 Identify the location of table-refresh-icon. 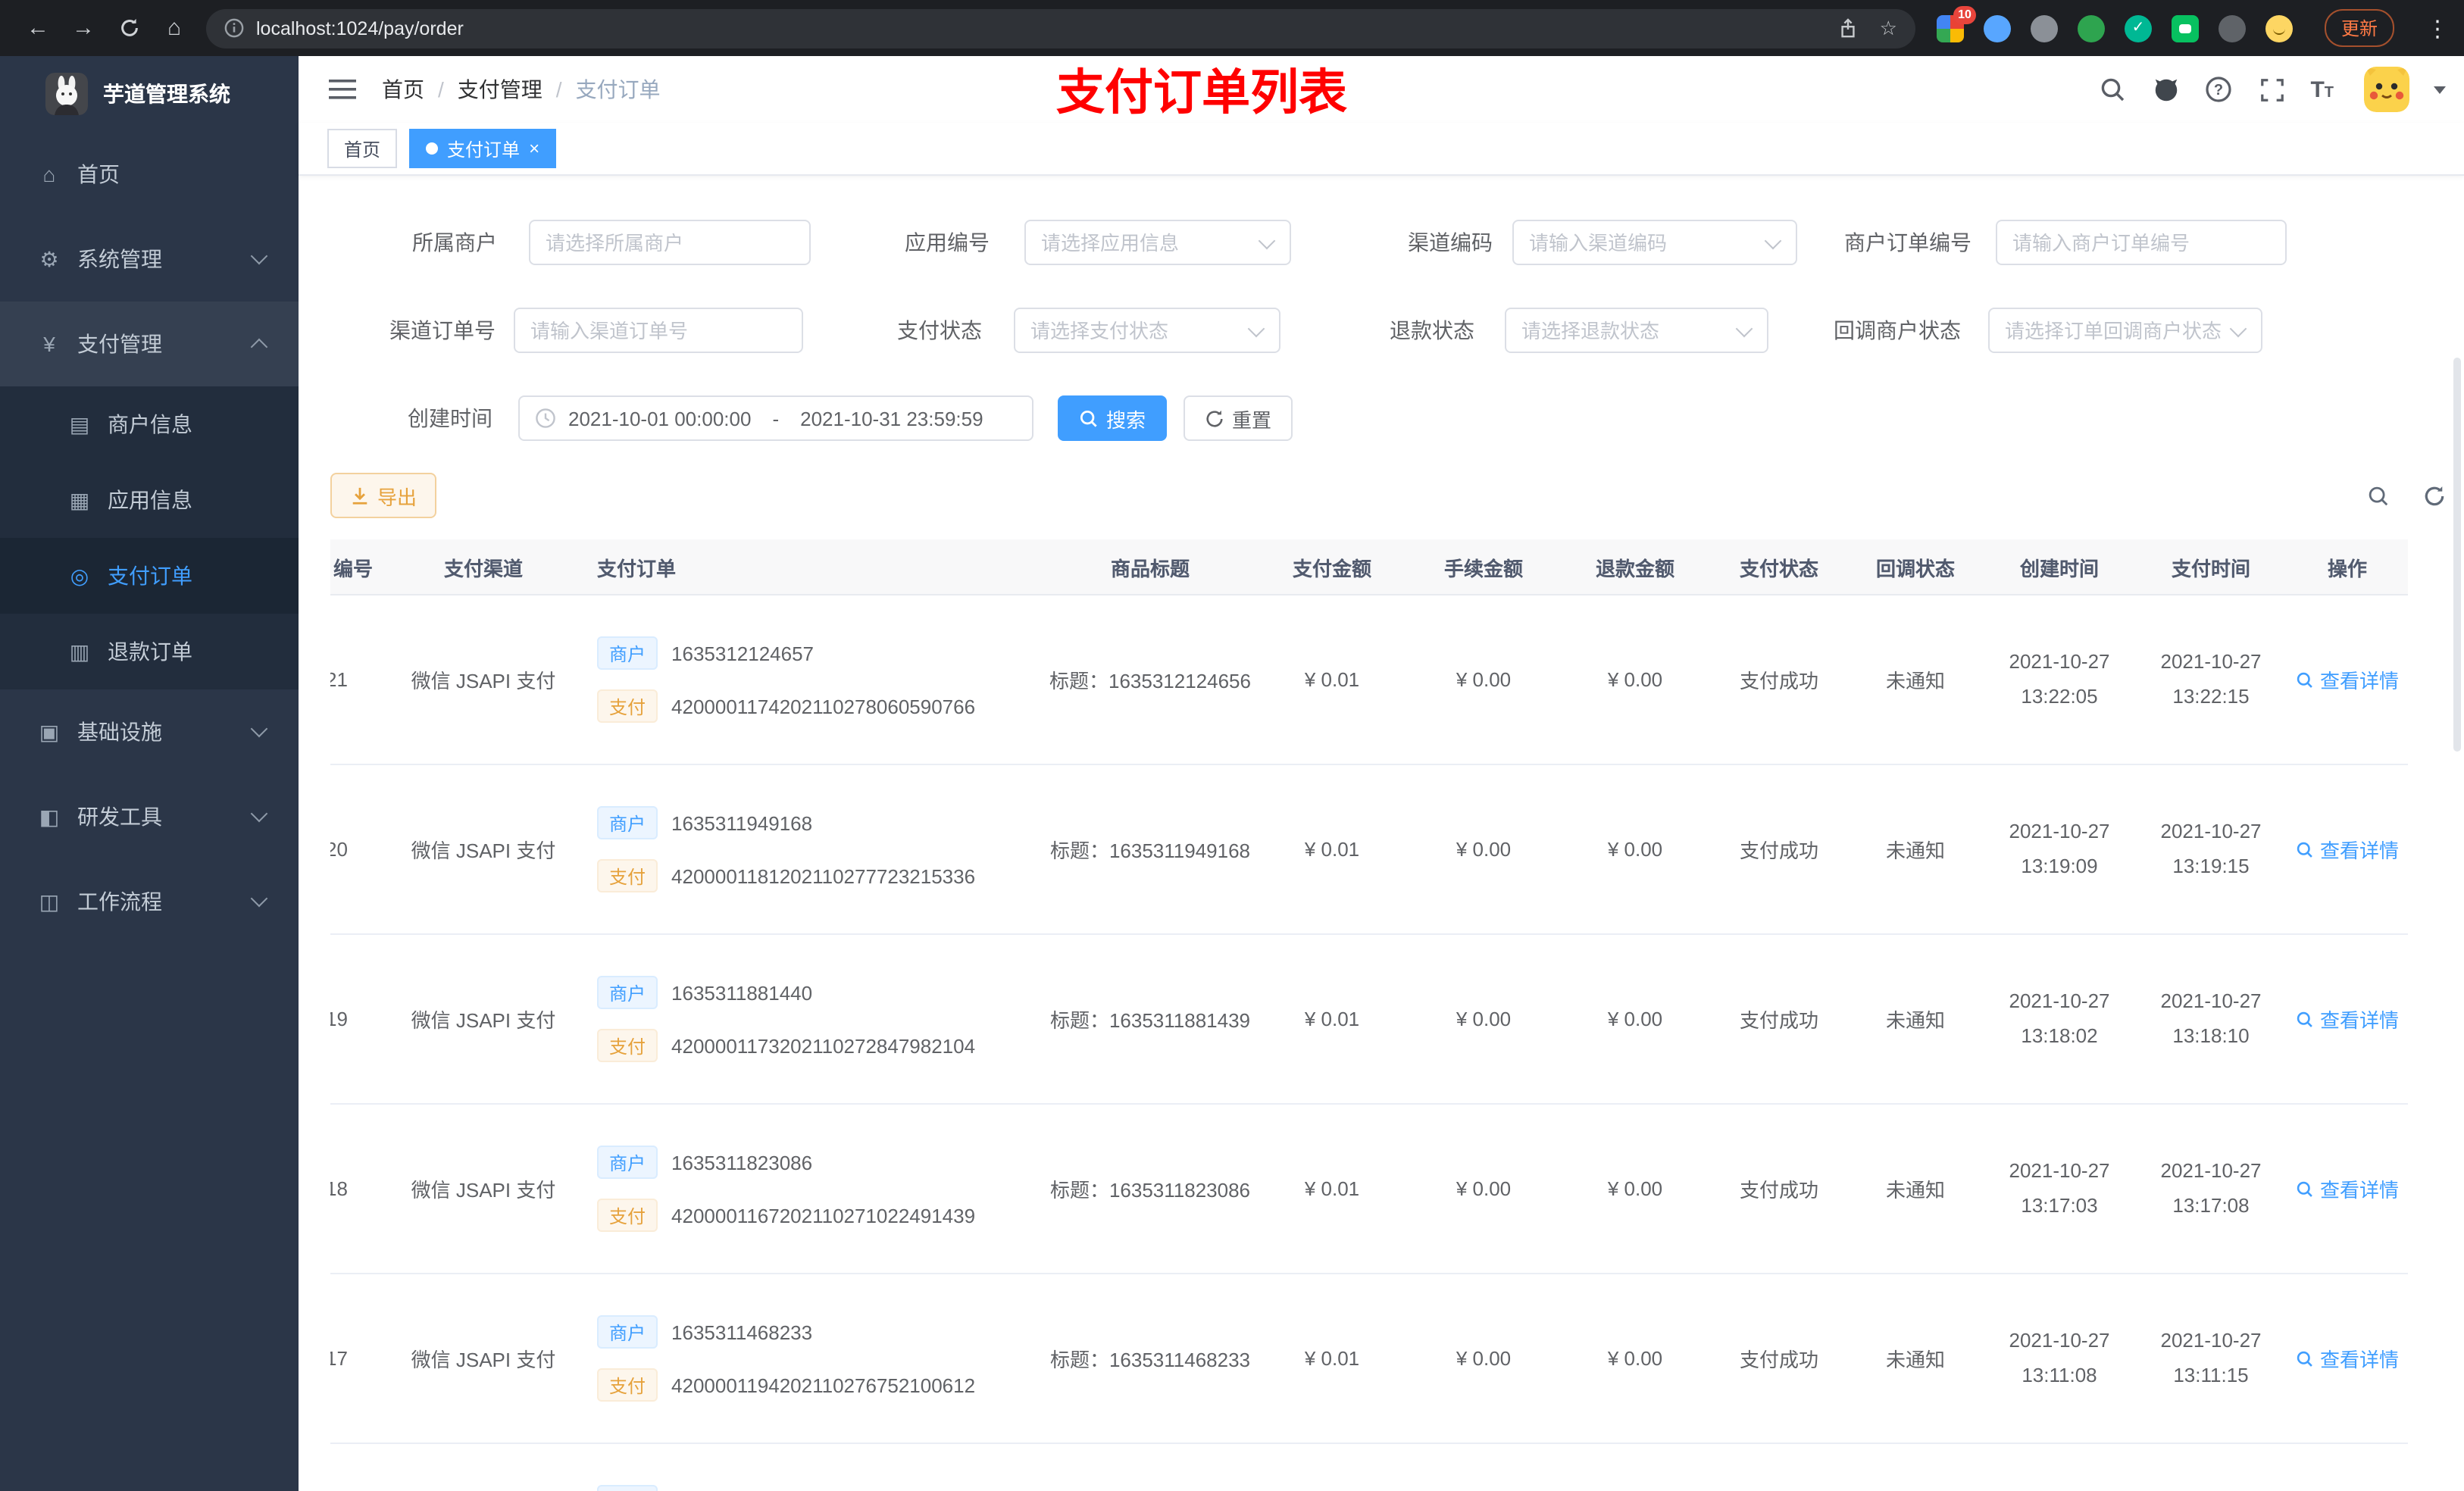
(2434, 495).